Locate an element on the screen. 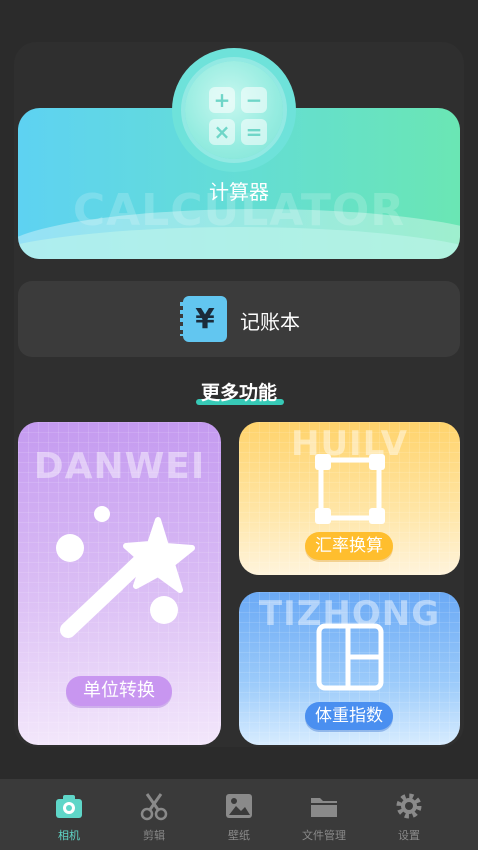  exchange-rate-card: HUILV 汇率换算 is located at coordinates (349, 498).